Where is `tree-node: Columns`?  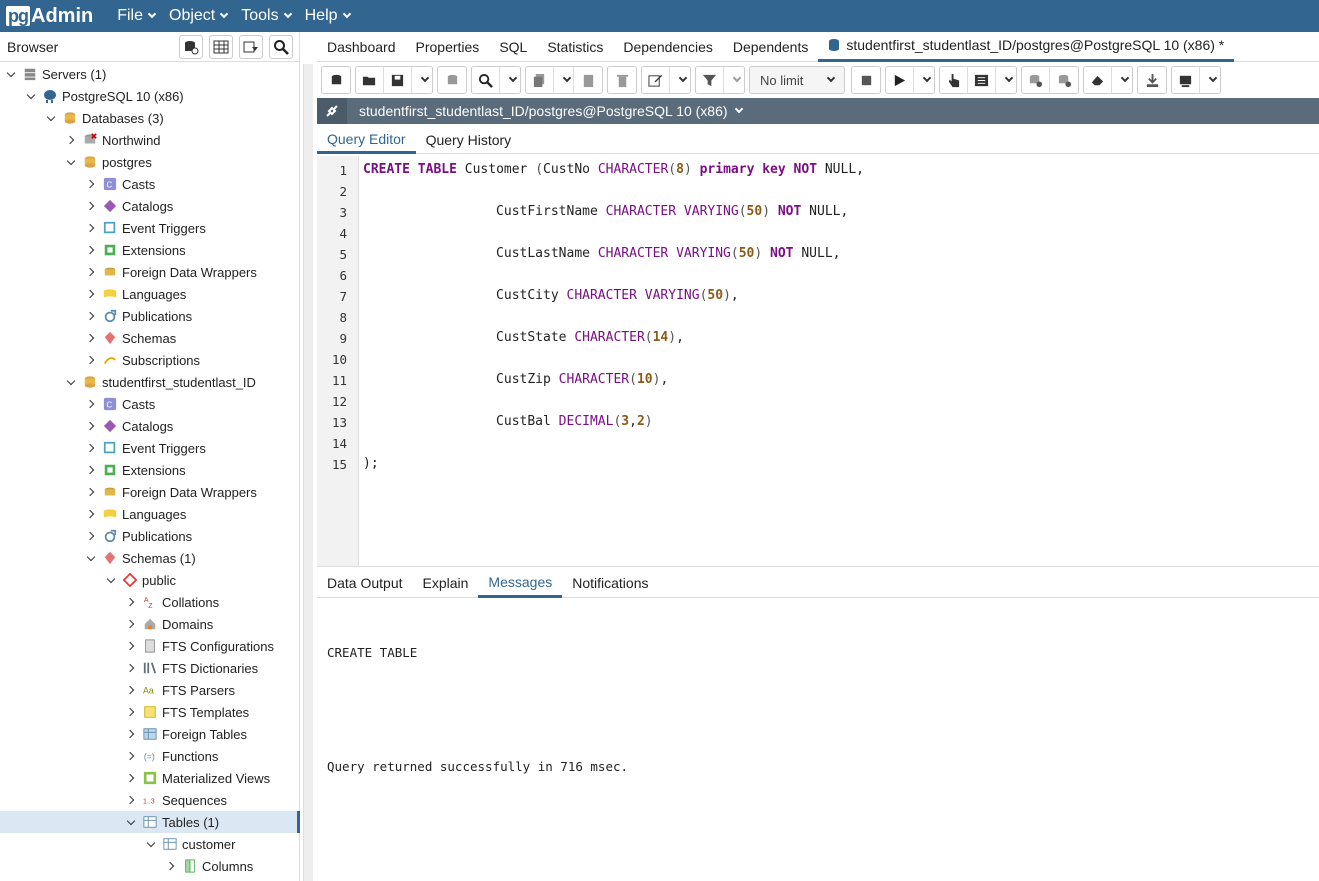 tree-node: Columns is located at coordinates (150, 866).